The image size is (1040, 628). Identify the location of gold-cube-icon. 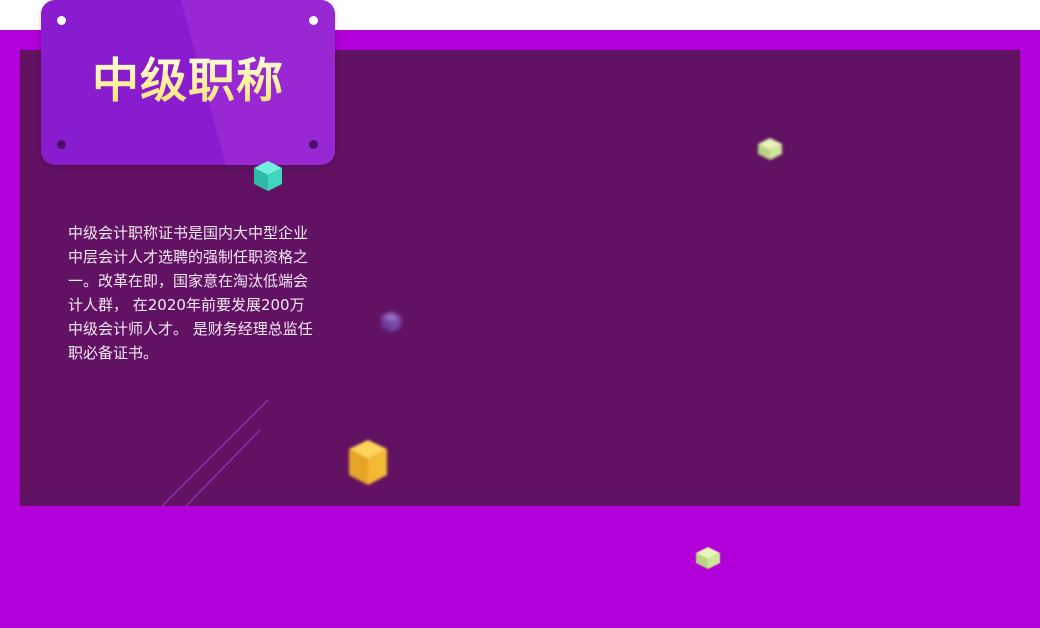
(368, 462).